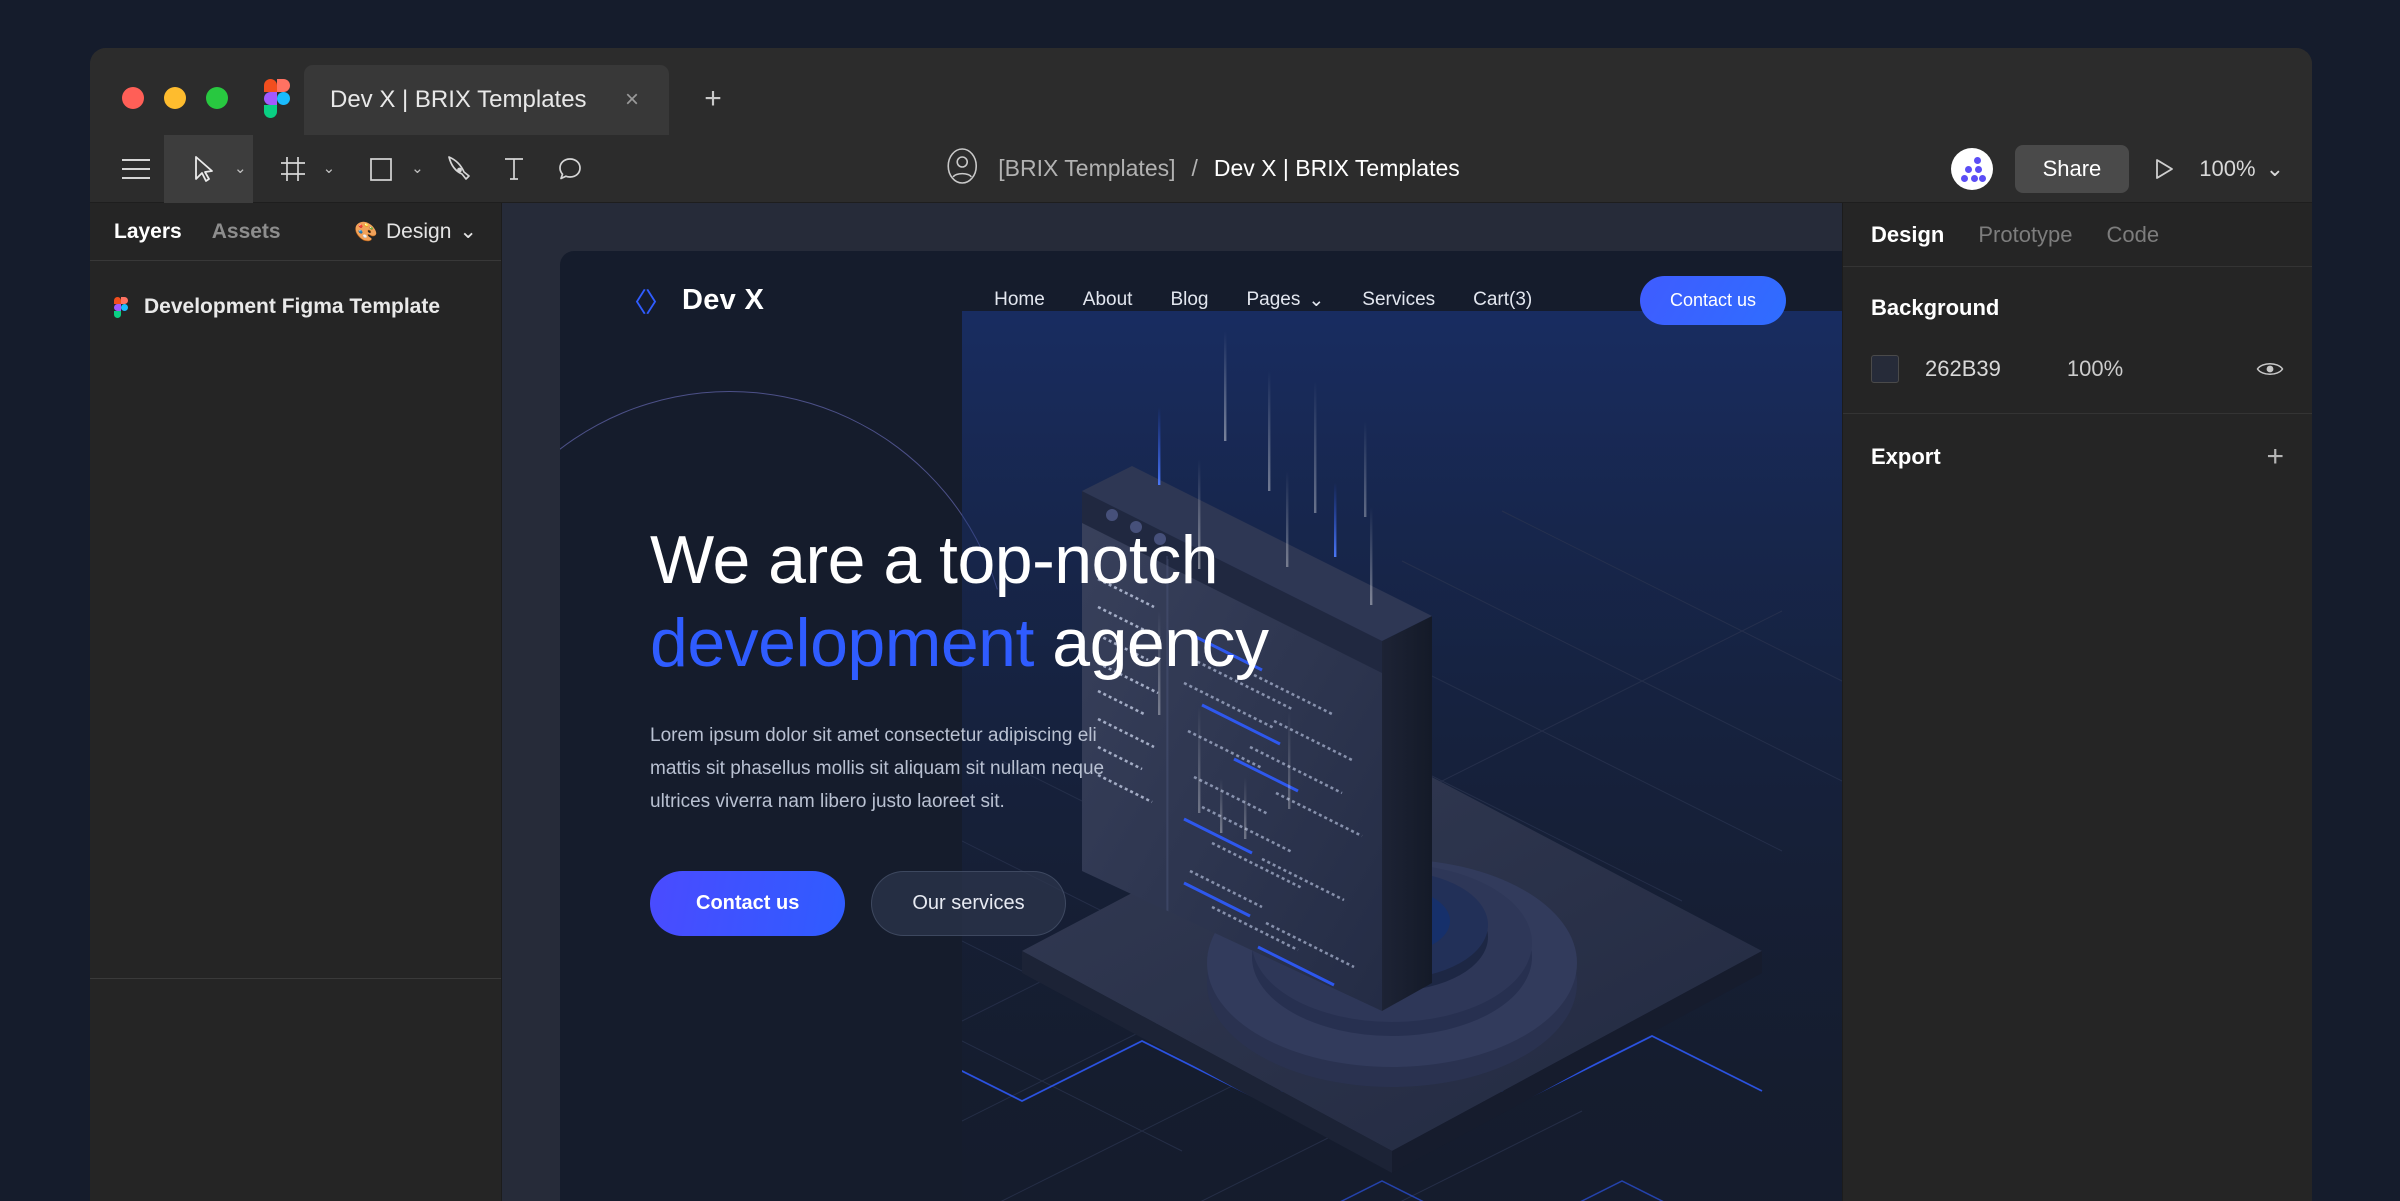  I want to click on nav-link-cart: Cart(3), so click(1502, 300).